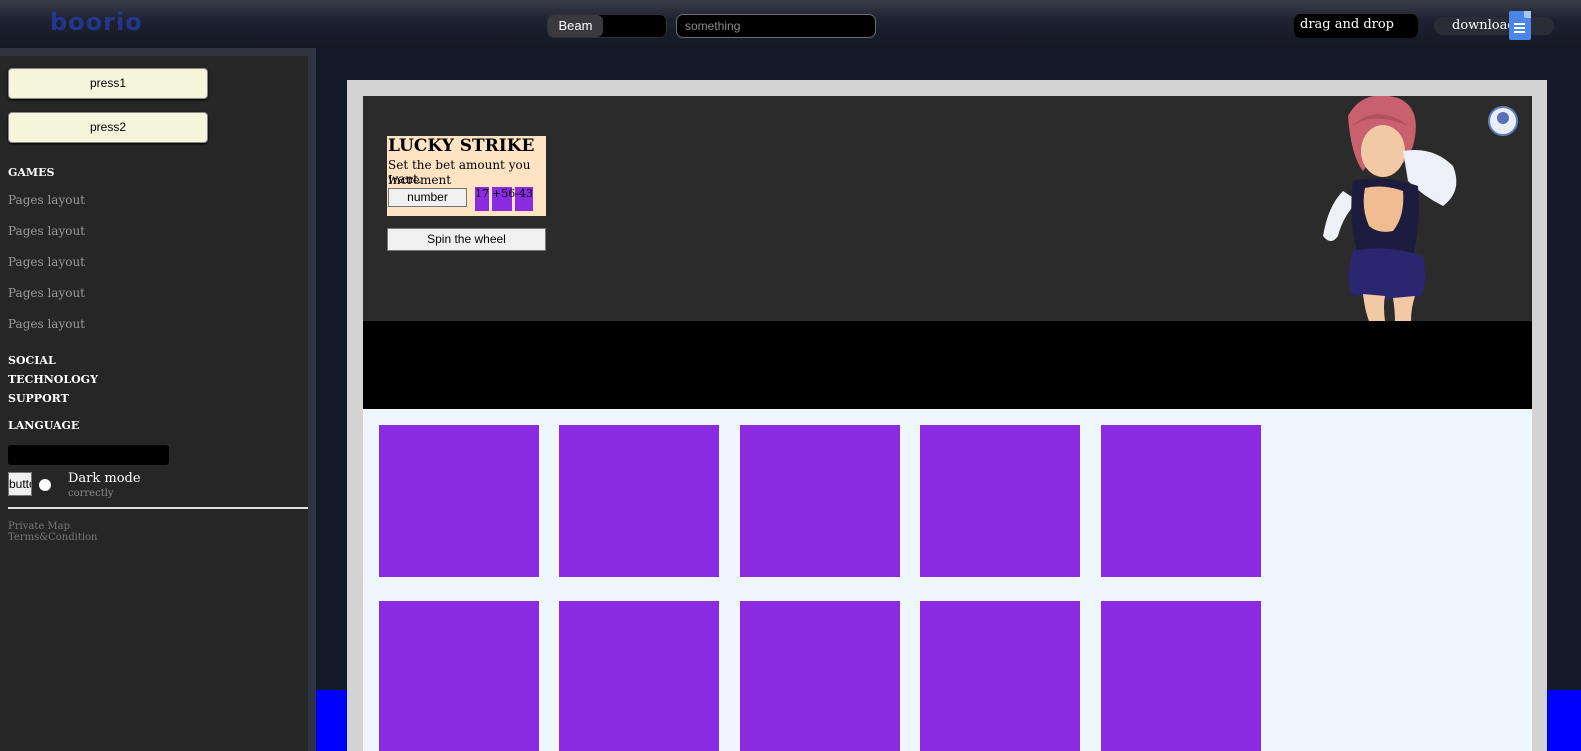  What do you see at coordinates (427, 197) in the screenshot?
I see `bet-amount-input: number` at bounding box center [427, 197].